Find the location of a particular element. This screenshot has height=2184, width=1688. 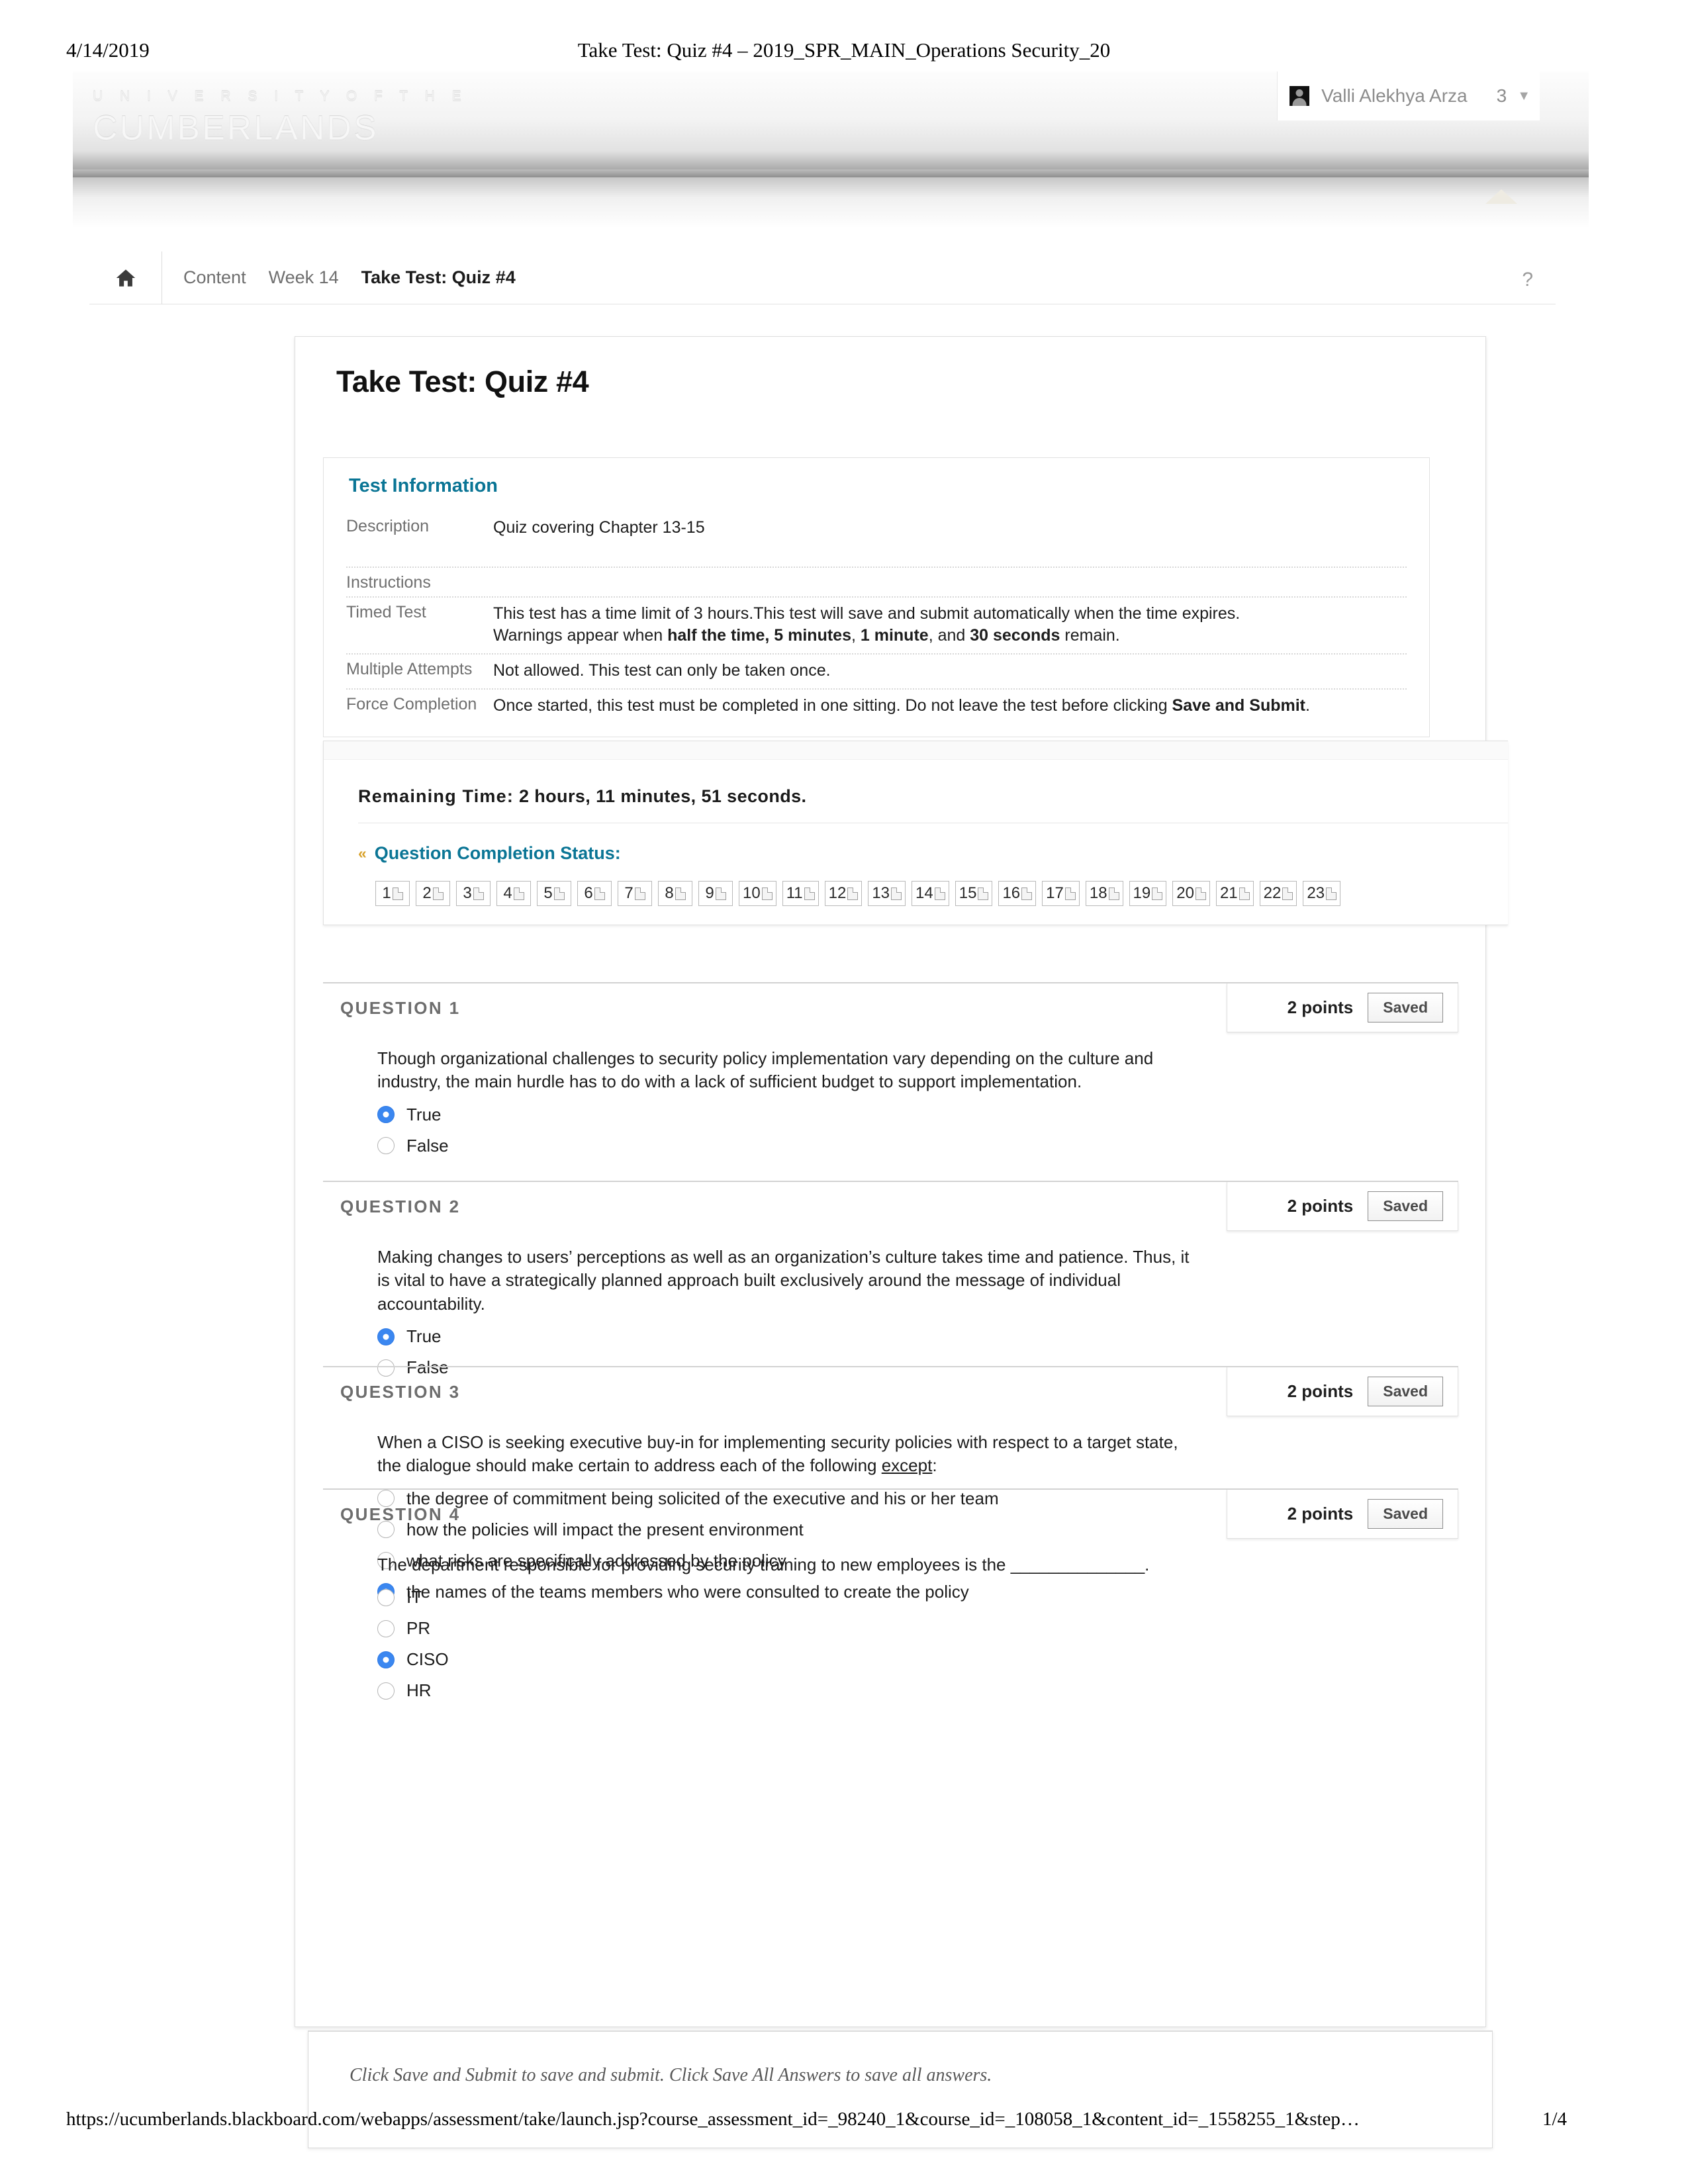

answer-option: HR is located at coordinates (917, 1690).